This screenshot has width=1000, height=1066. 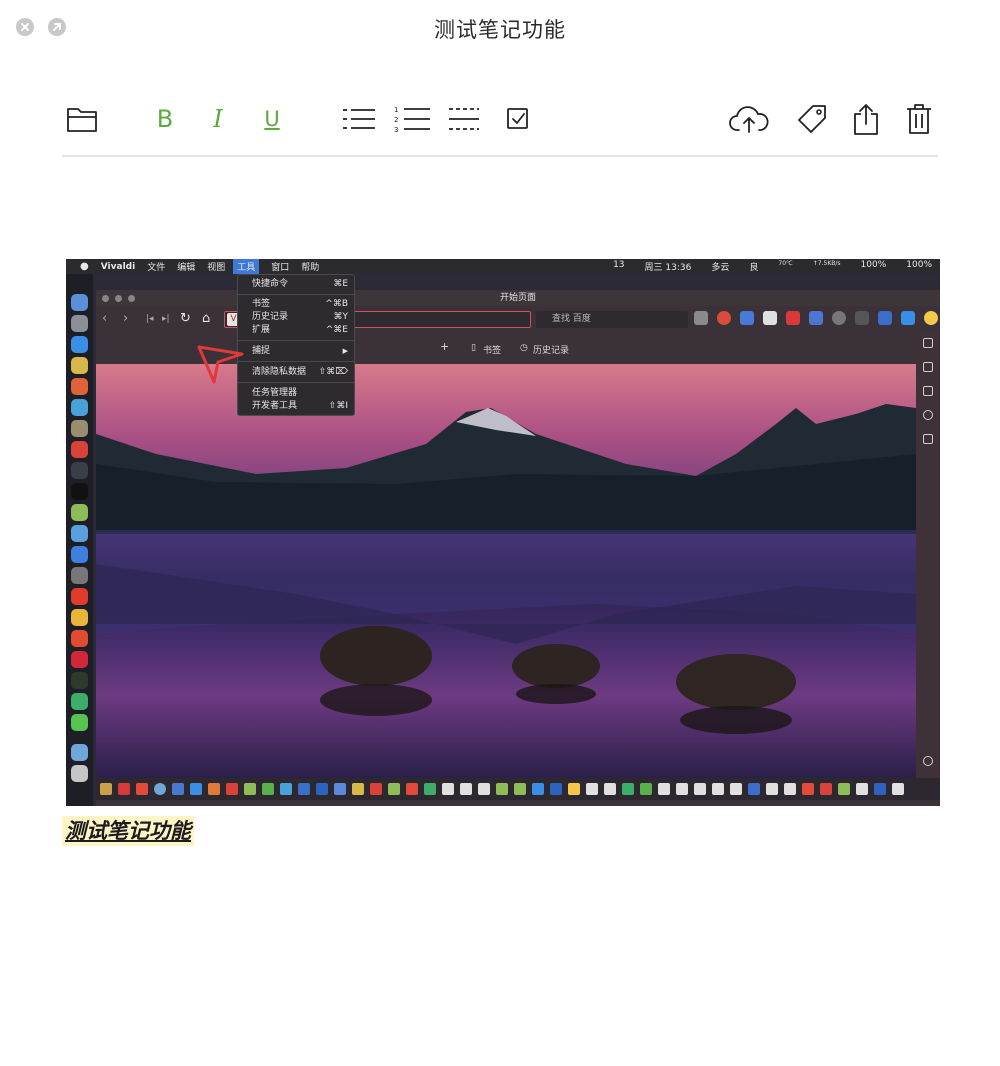 I want to click on weibo-icon, so click(x=79, y=638).